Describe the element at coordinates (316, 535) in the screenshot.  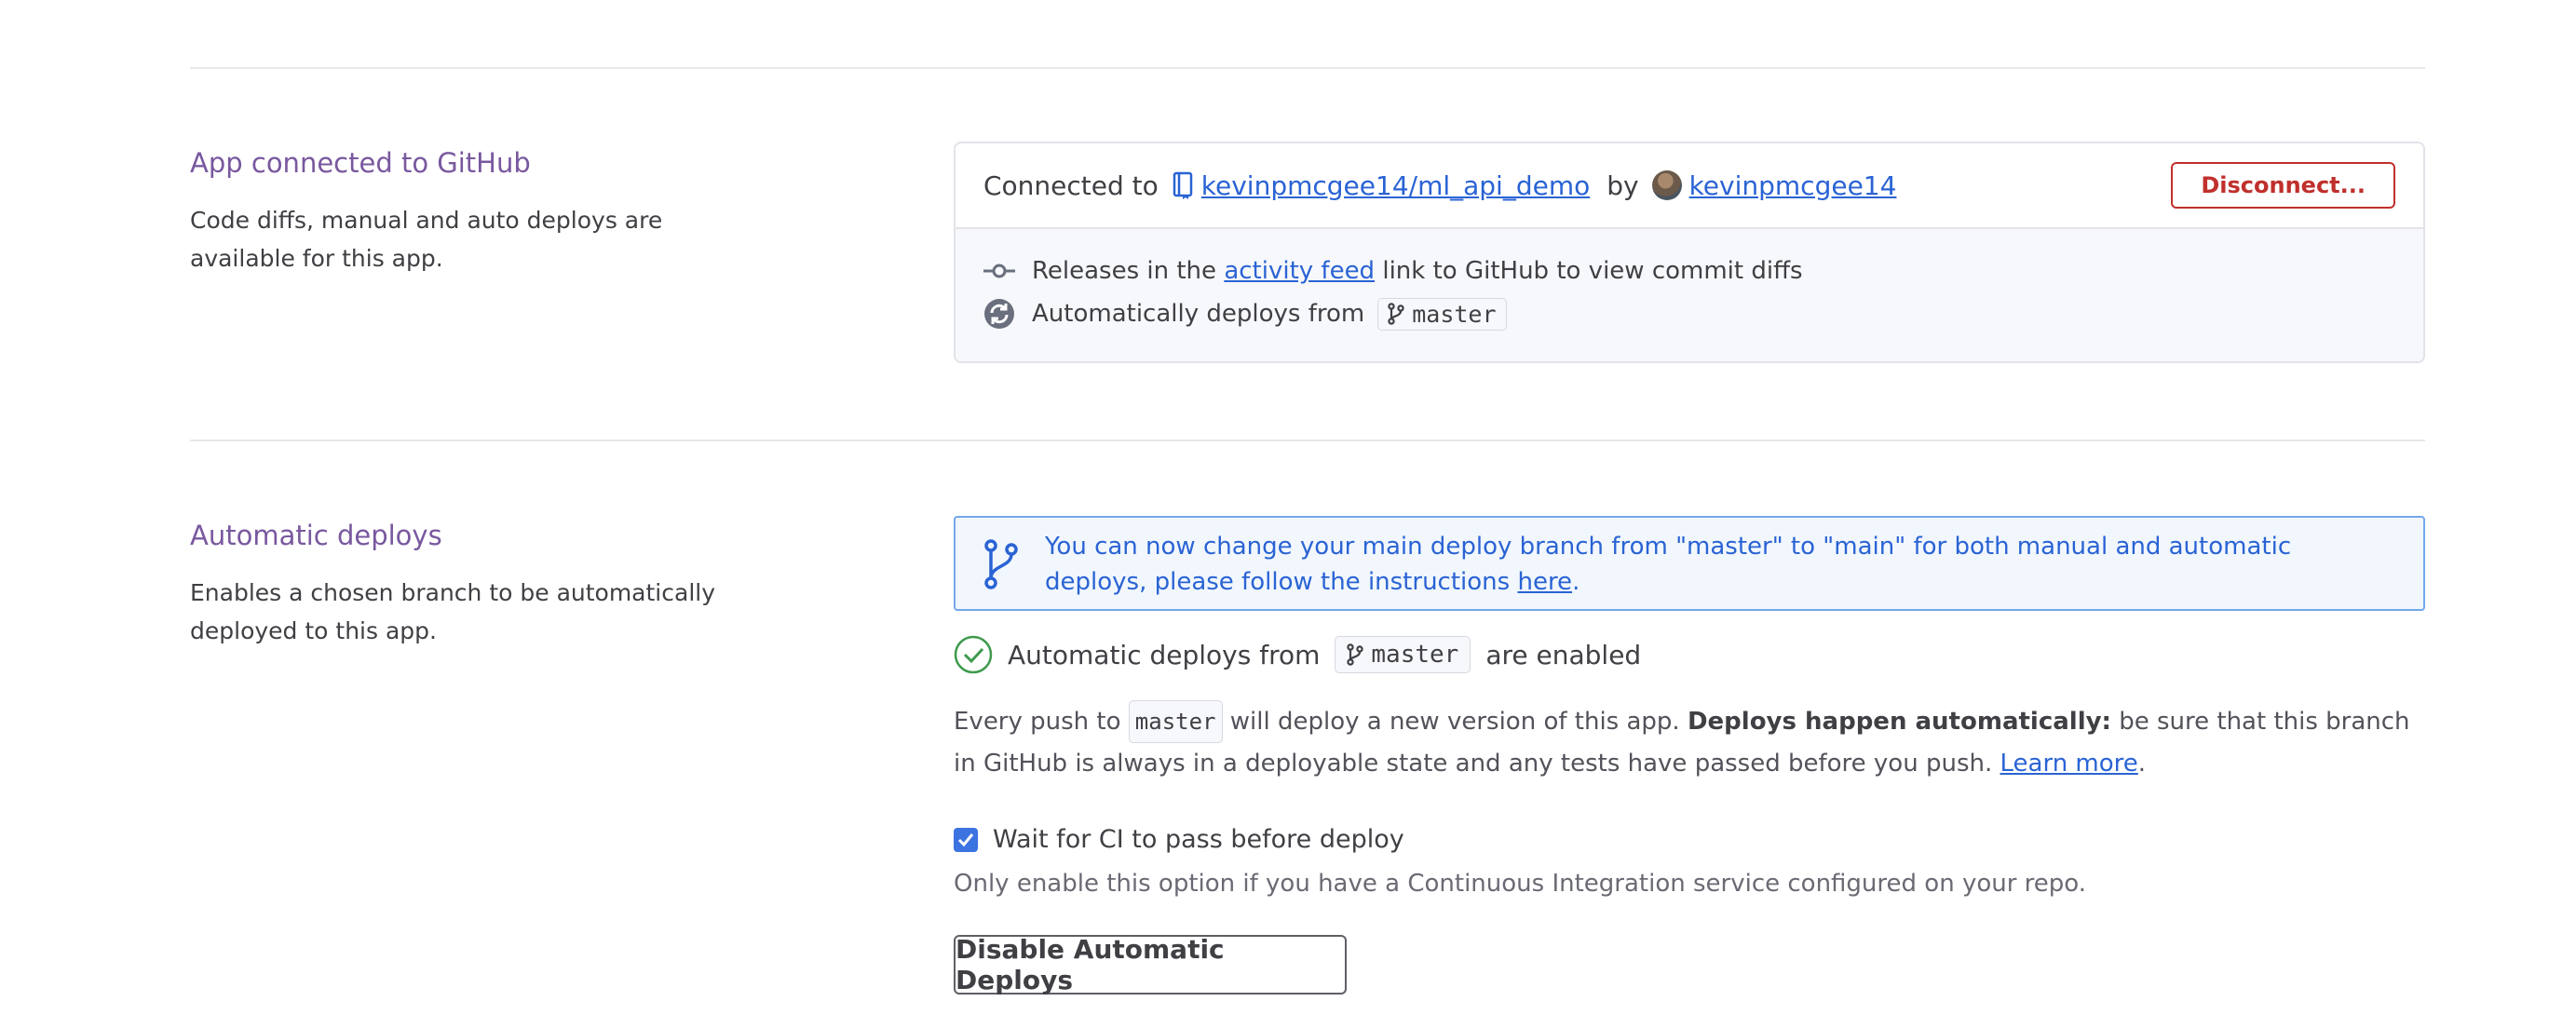
I see `auto-section-title: Automatic deploys` at that location.